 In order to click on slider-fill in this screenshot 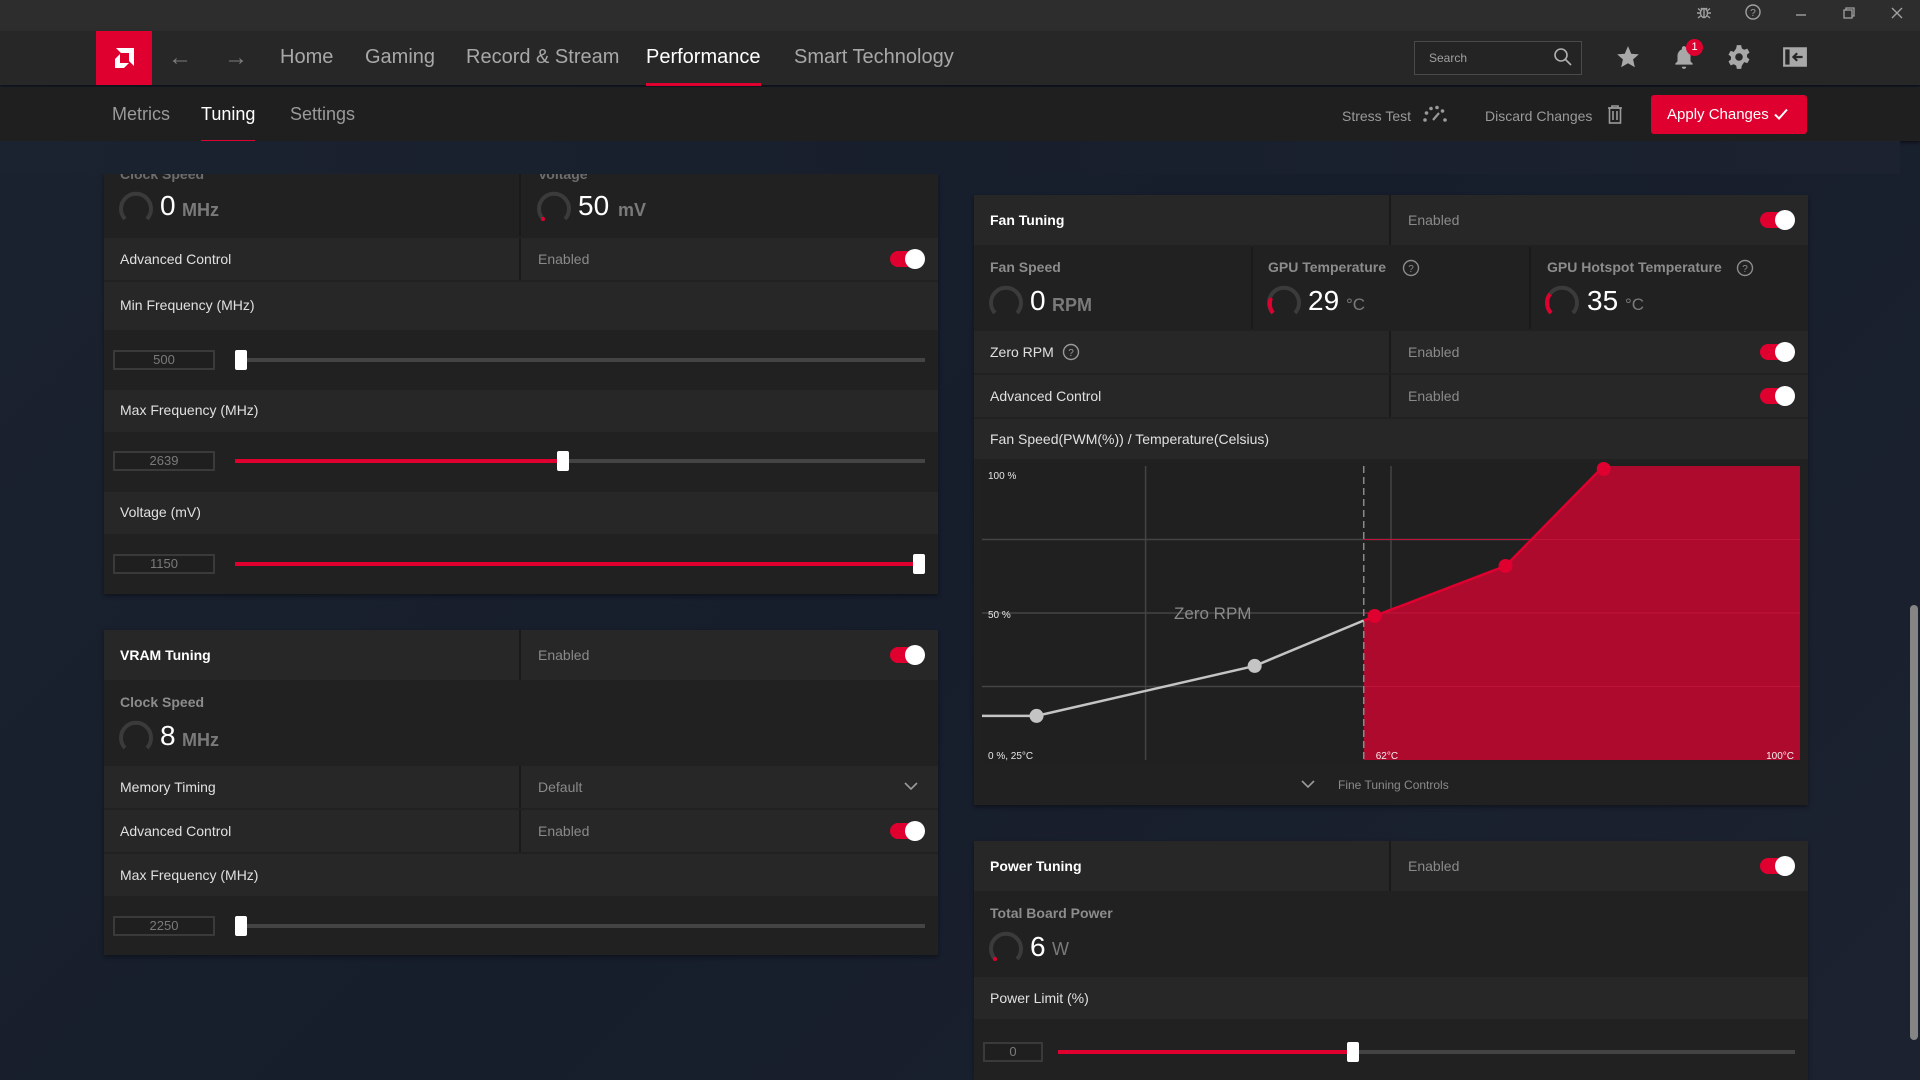, I will do `click(580, 564)`.